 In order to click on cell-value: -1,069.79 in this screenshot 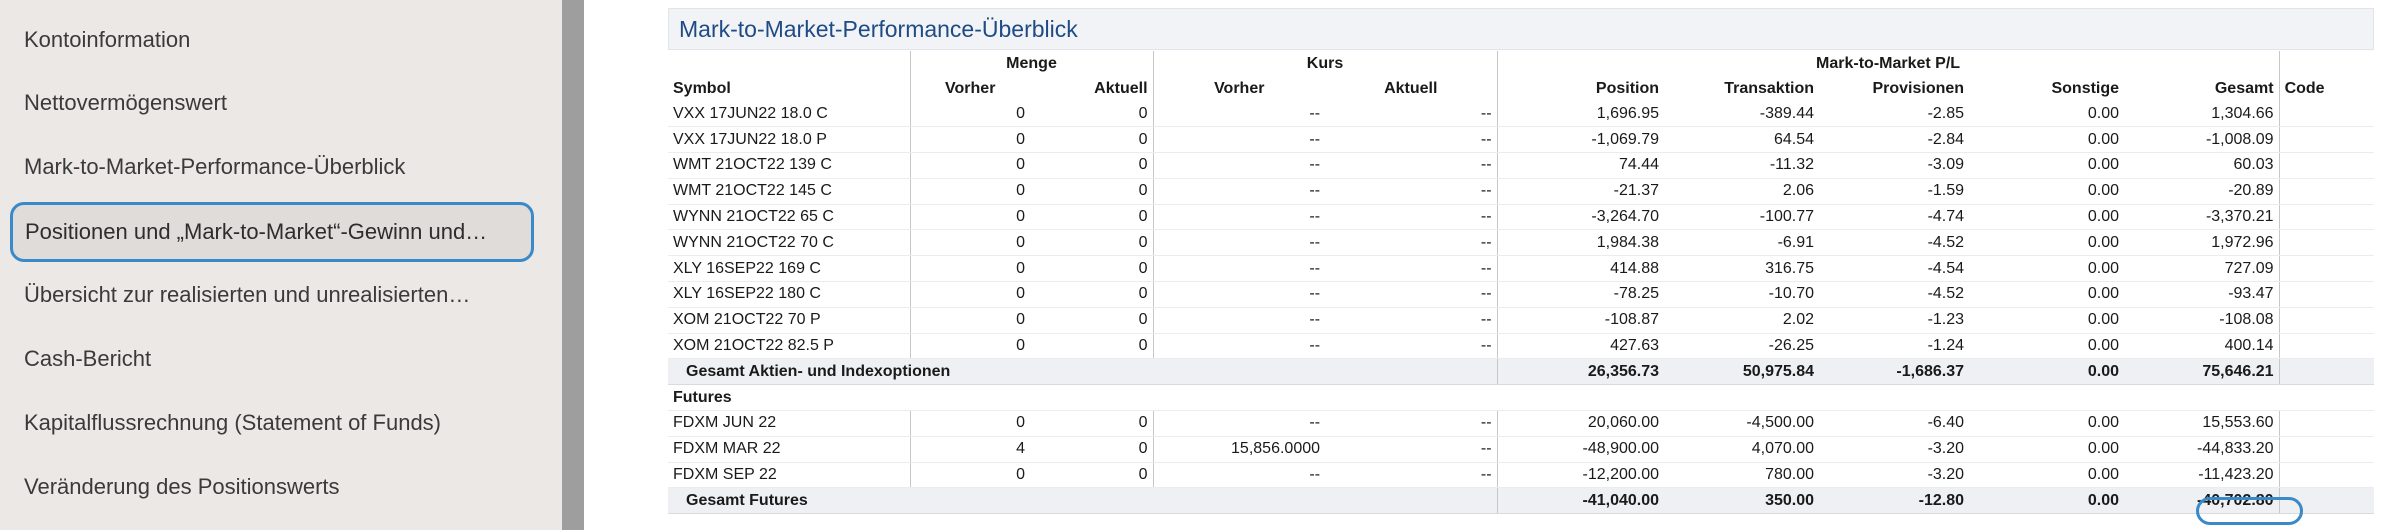, I will do `click(1580, 140)`.